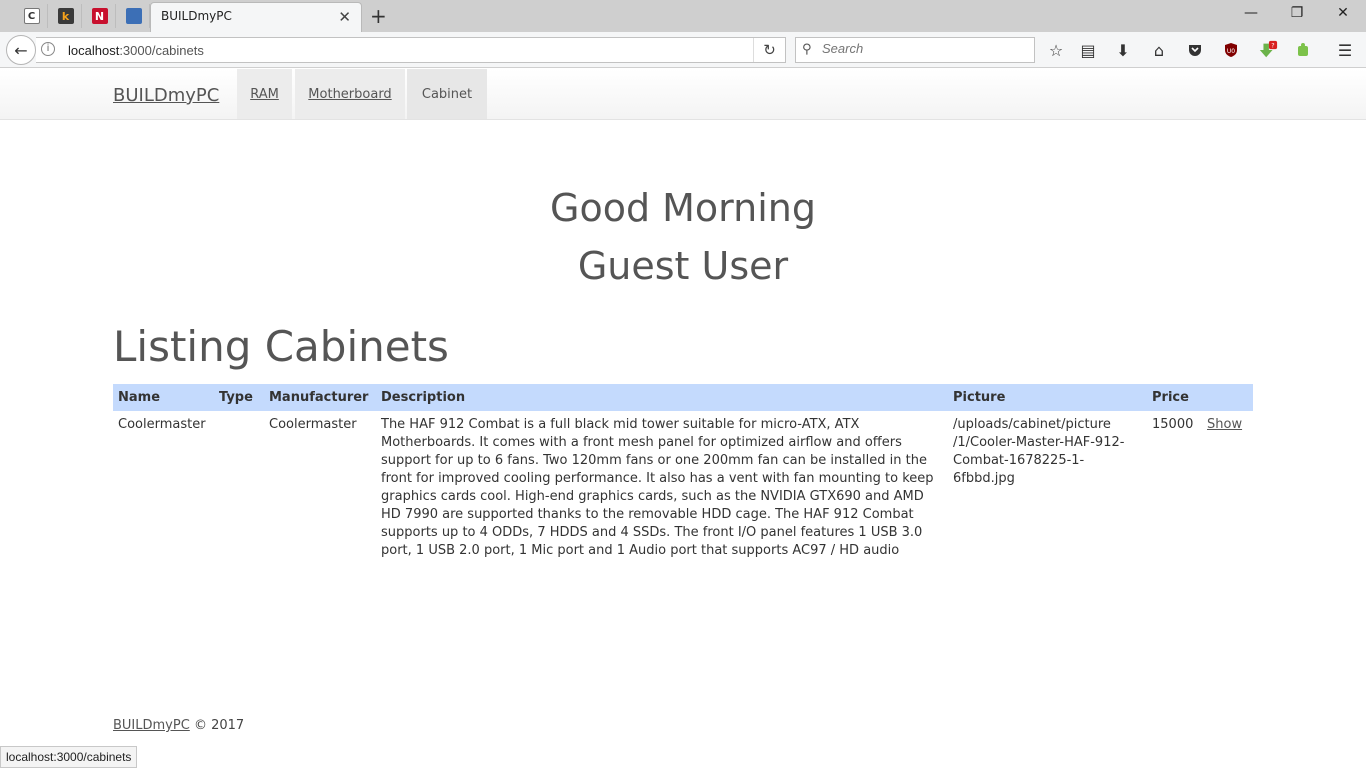 The image size is (1366, 768). What do you see at coordinates (1173, 424) in the screenshot?
I see `cell-price: 15000` at bounding box center [1173, 424].